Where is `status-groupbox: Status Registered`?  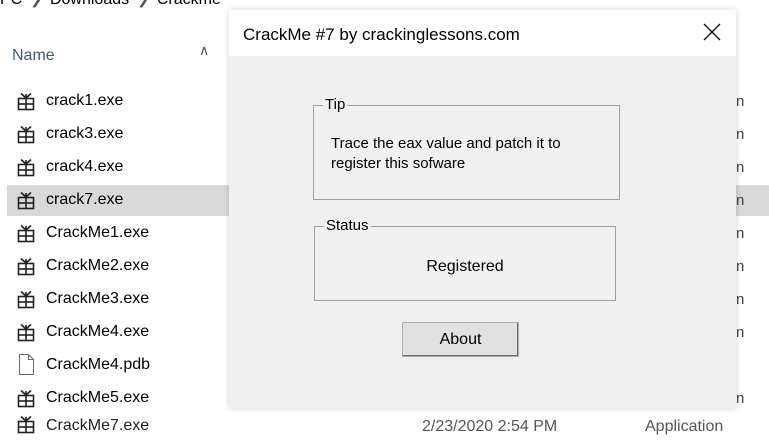
status-groupbox: Status Registered is located at coordinates (465, 259).